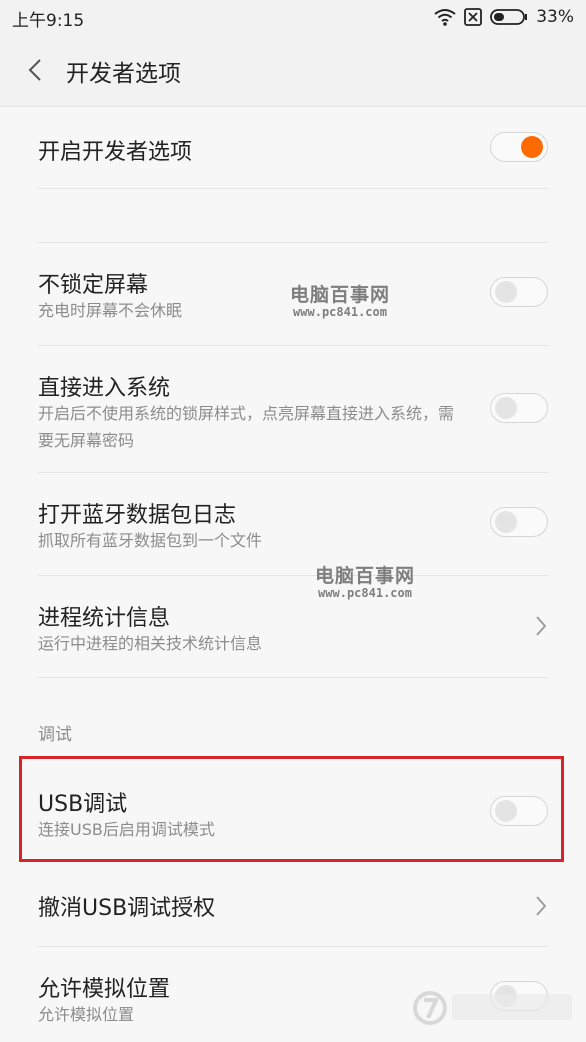 This screenshot has width=586, height=1042. What do you see at coordinates (48, 21) in the screenshot?
I see `status-time: 上午9:15` at bounding box center [48, 21].